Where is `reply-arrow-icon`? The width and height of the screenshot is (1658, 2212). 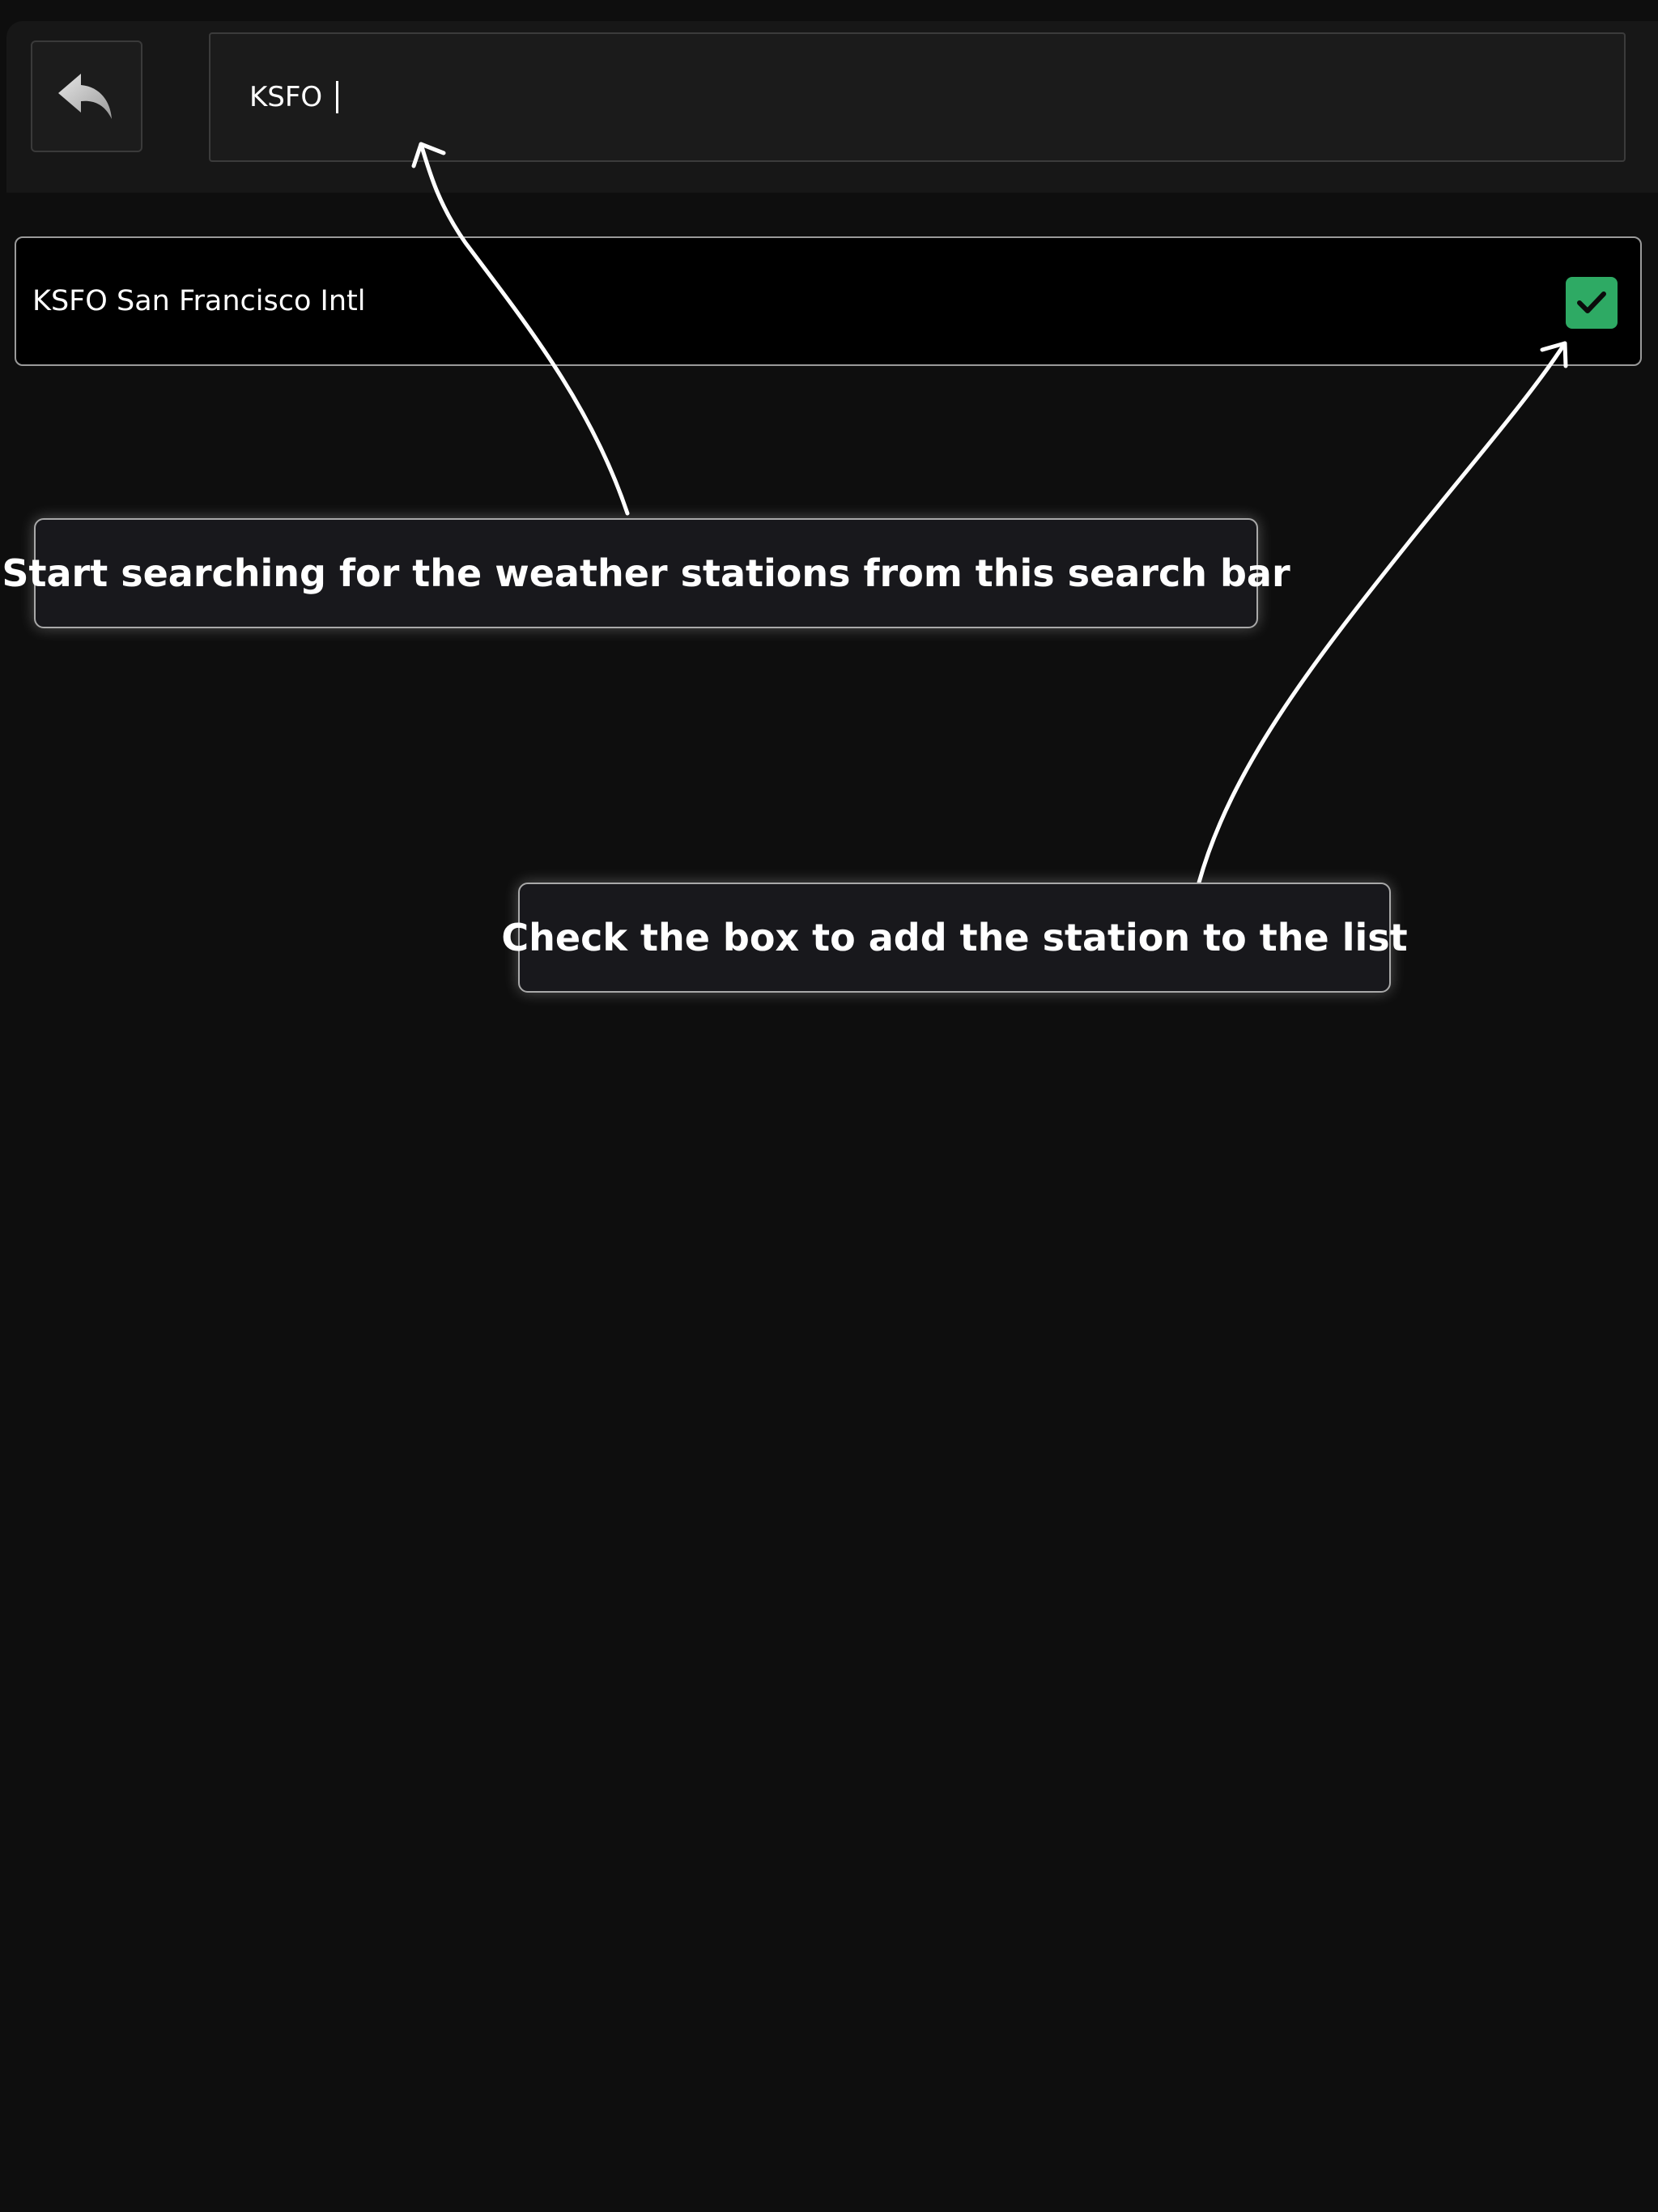 reply-arrow-icon is located at coordinates (85, 97).